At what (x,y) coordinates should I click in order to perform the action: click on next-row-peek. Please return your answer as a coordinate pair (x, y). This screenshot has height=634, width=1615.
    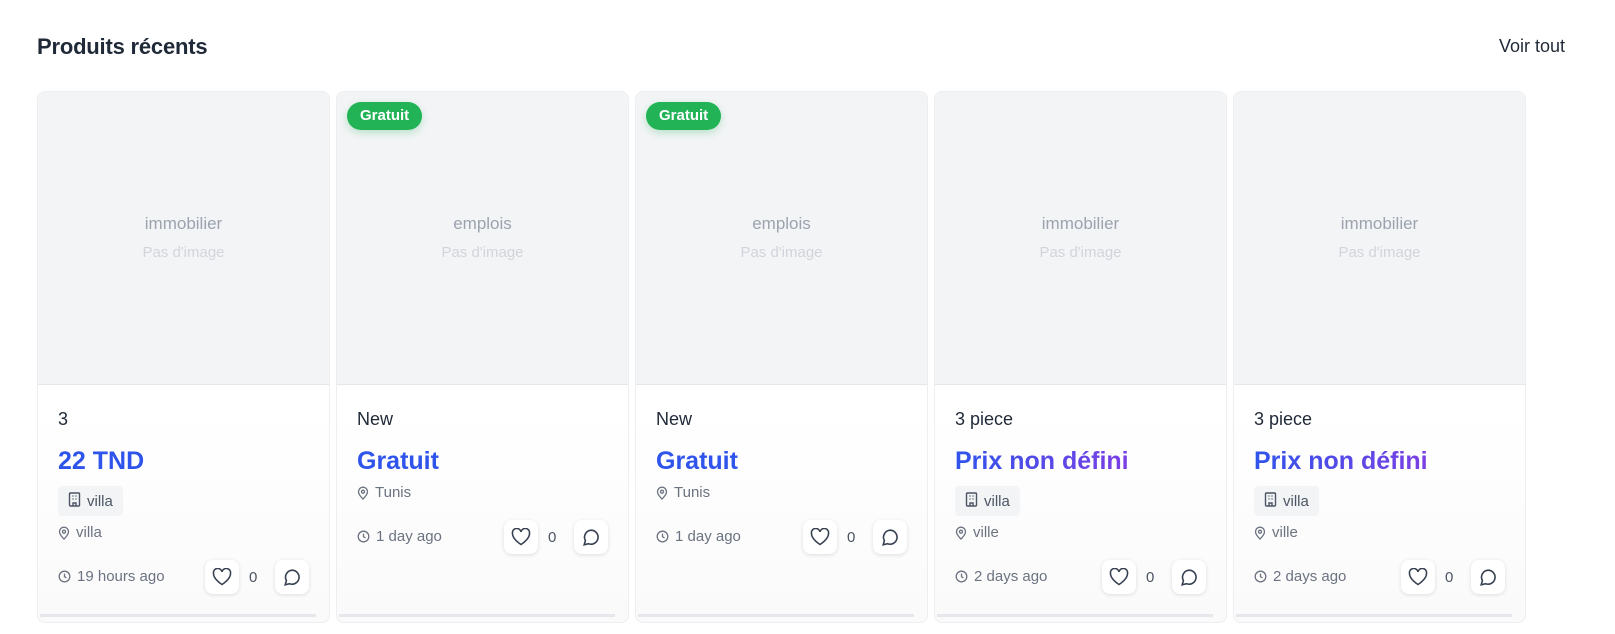
    Looking at the image, I should click on (807, 616).